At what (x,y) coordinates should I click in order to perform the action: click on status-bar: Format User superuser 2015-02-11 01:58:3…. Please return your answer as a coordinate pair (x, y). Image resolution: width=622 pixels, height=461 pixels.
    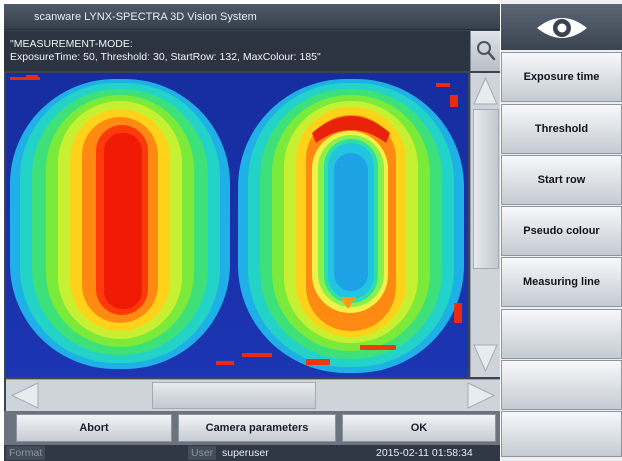
    Looking at the image, I should click on (252, 453).